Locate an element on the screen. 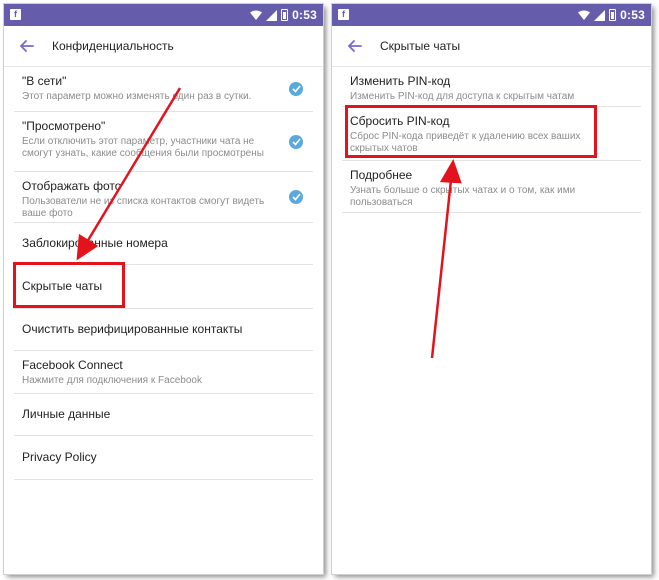  setting-privacy-policy: Privacy Policy is located at coordinates (163, 458).